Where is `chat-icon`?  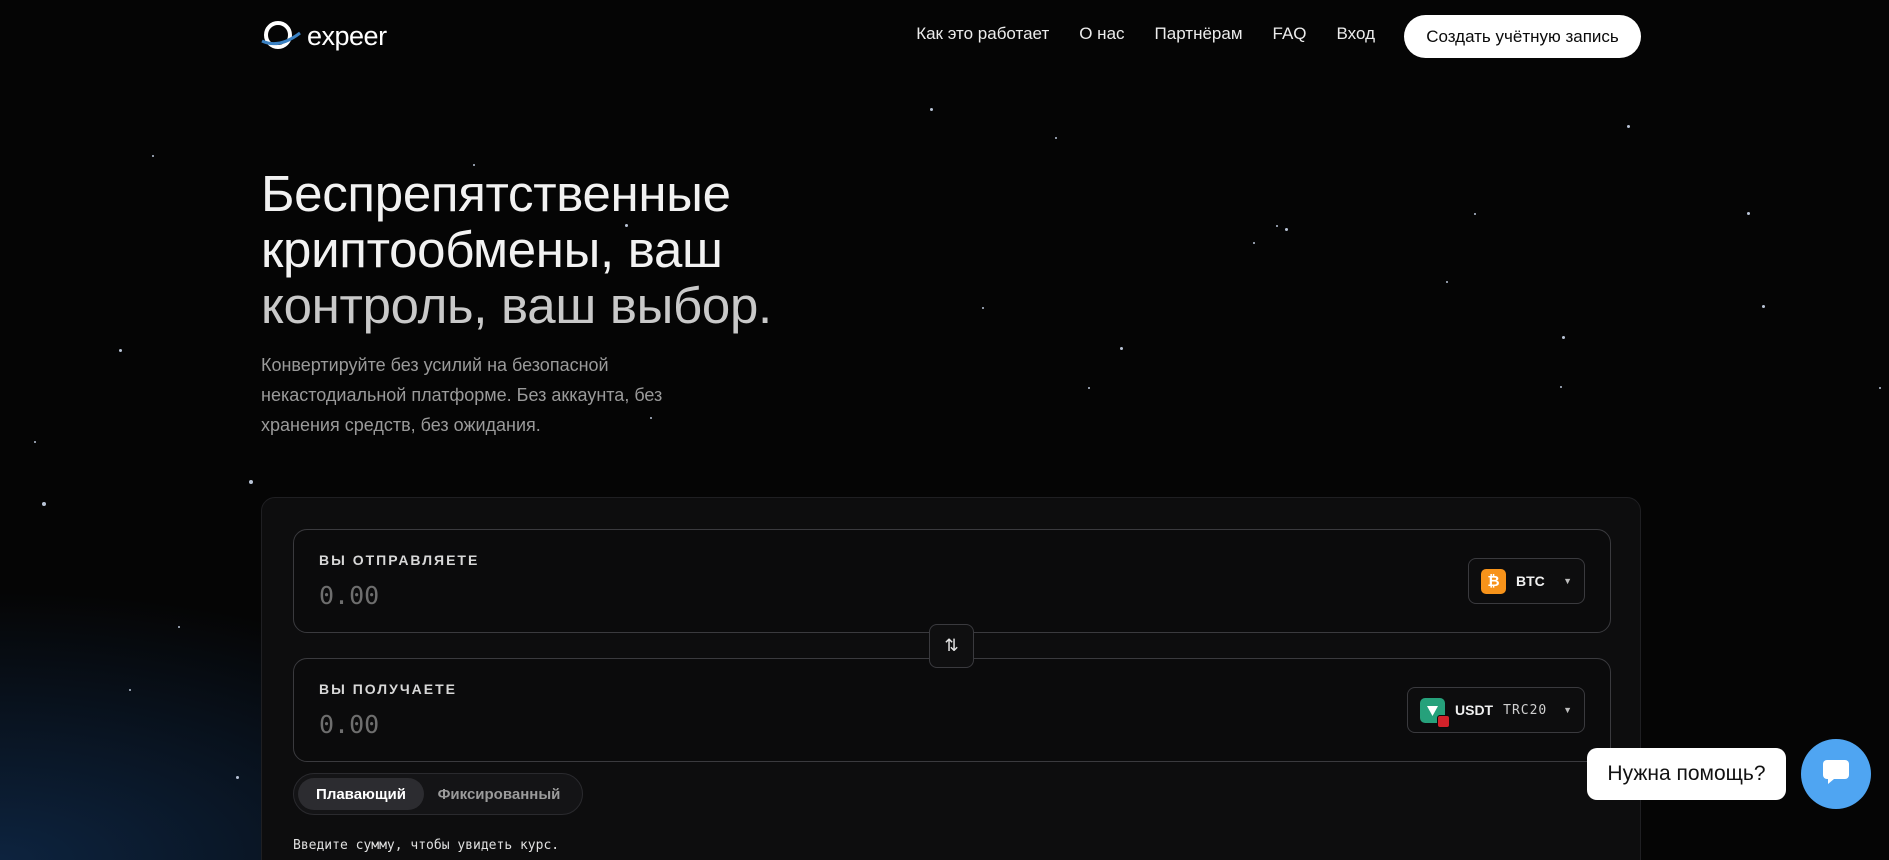
chat-icon is located at coordinates (1836, 774).